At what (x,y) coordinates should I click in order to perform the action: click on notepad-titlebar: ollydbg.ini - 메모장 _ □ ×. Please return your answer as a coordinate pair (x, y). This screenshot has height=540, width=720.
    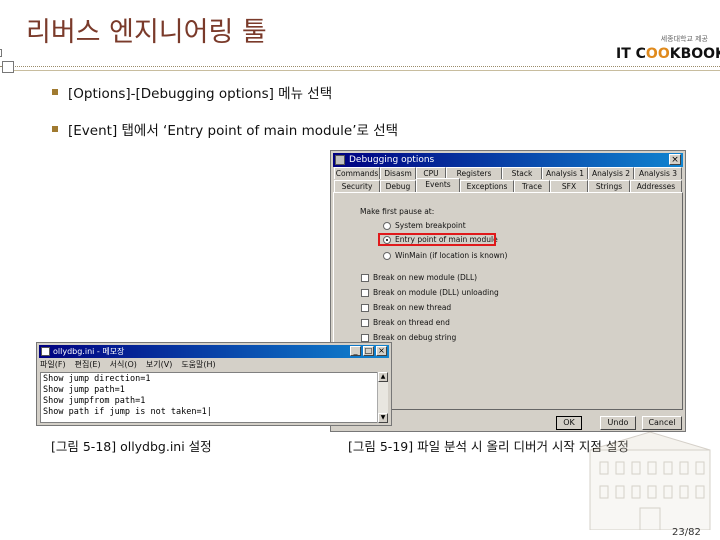
    Looking at the image, I should click on (214, 351).